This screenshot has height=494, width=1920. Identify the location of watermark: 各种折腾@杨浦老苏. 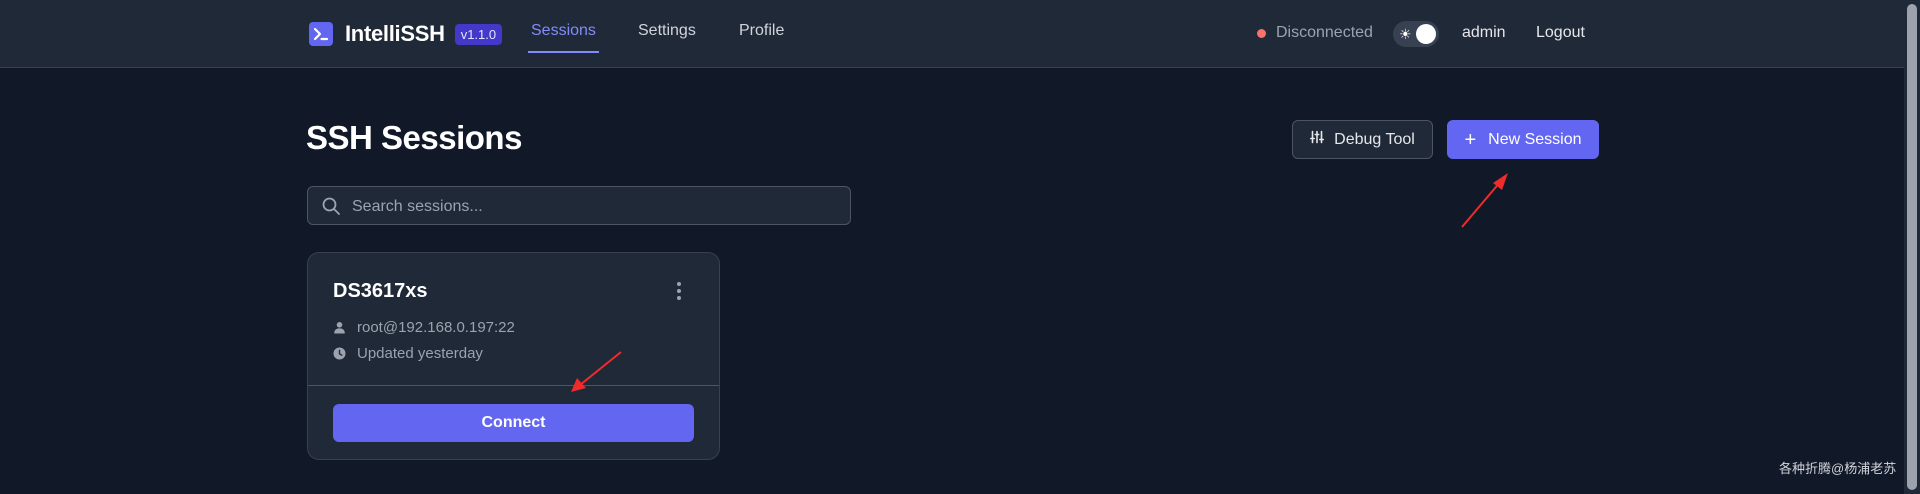
(1838, 468).